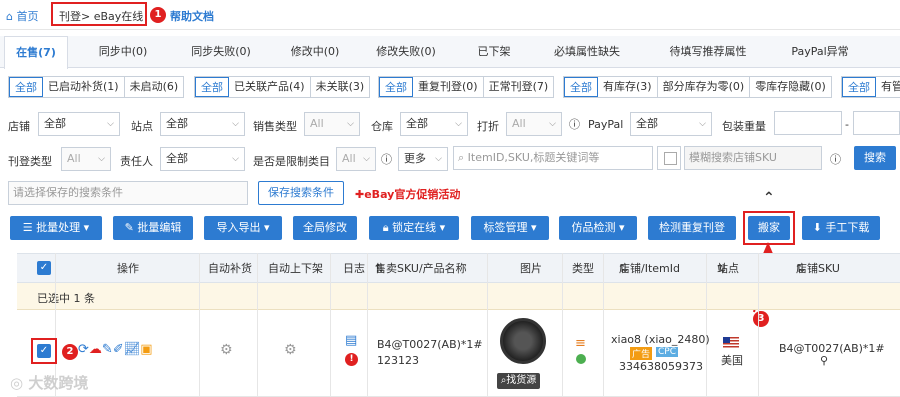 The height and width of the screenshot is (397, 900). I want to click on filter-duplicate: 重复刊登(0), so click(448, 87).